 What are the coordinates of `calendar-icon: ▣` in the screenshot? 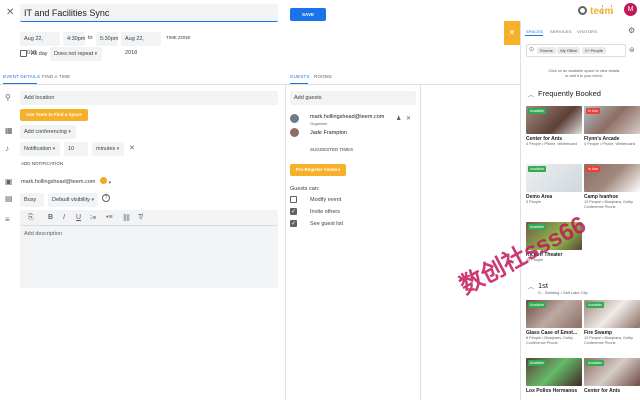 It's located at (9, 181).